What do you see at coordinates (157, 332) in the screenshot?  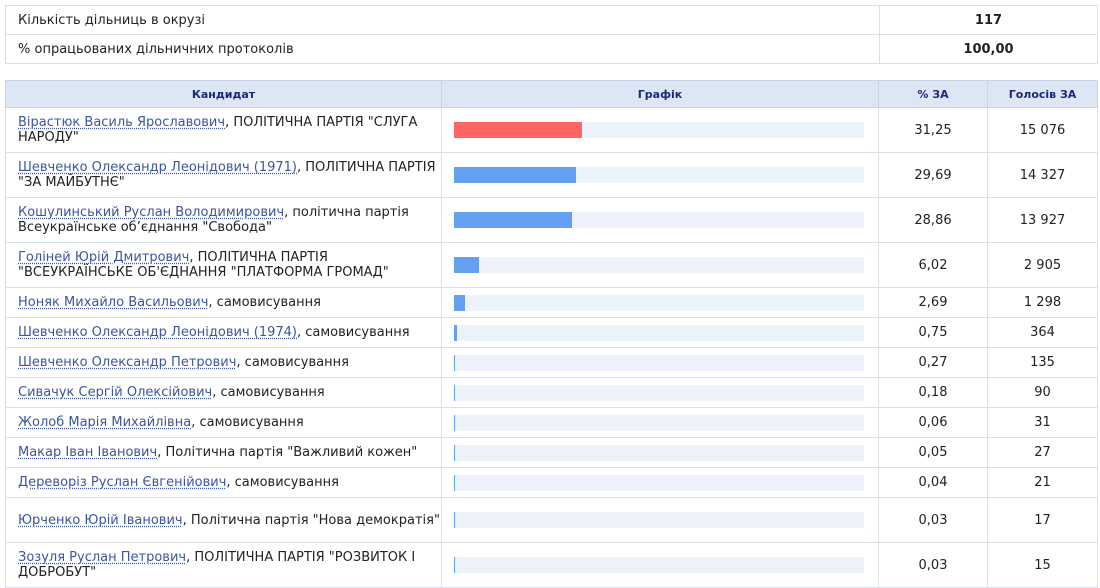 I see `candidate-link: Шевченко Олександр Леонідович (1974)` at bounding box center [157, 332].